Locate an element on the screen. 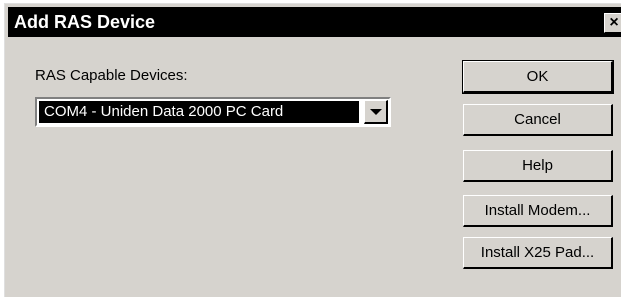 Image resolution: width=621 pixels, height=297 pixels. dropdown-arrow-button is located at coordinates (376, 112).